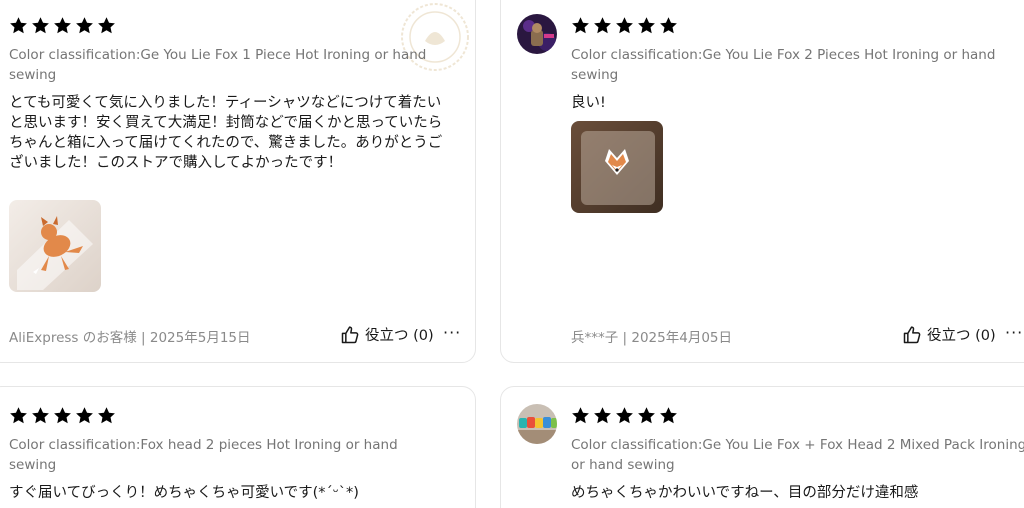 This screenshot has height=508, width=1024. Describe the element at coordinates (130, 338) in the screenshot. I see `reviewer-info: AliExpress のお客様 | 2025年5月15日` at that location.